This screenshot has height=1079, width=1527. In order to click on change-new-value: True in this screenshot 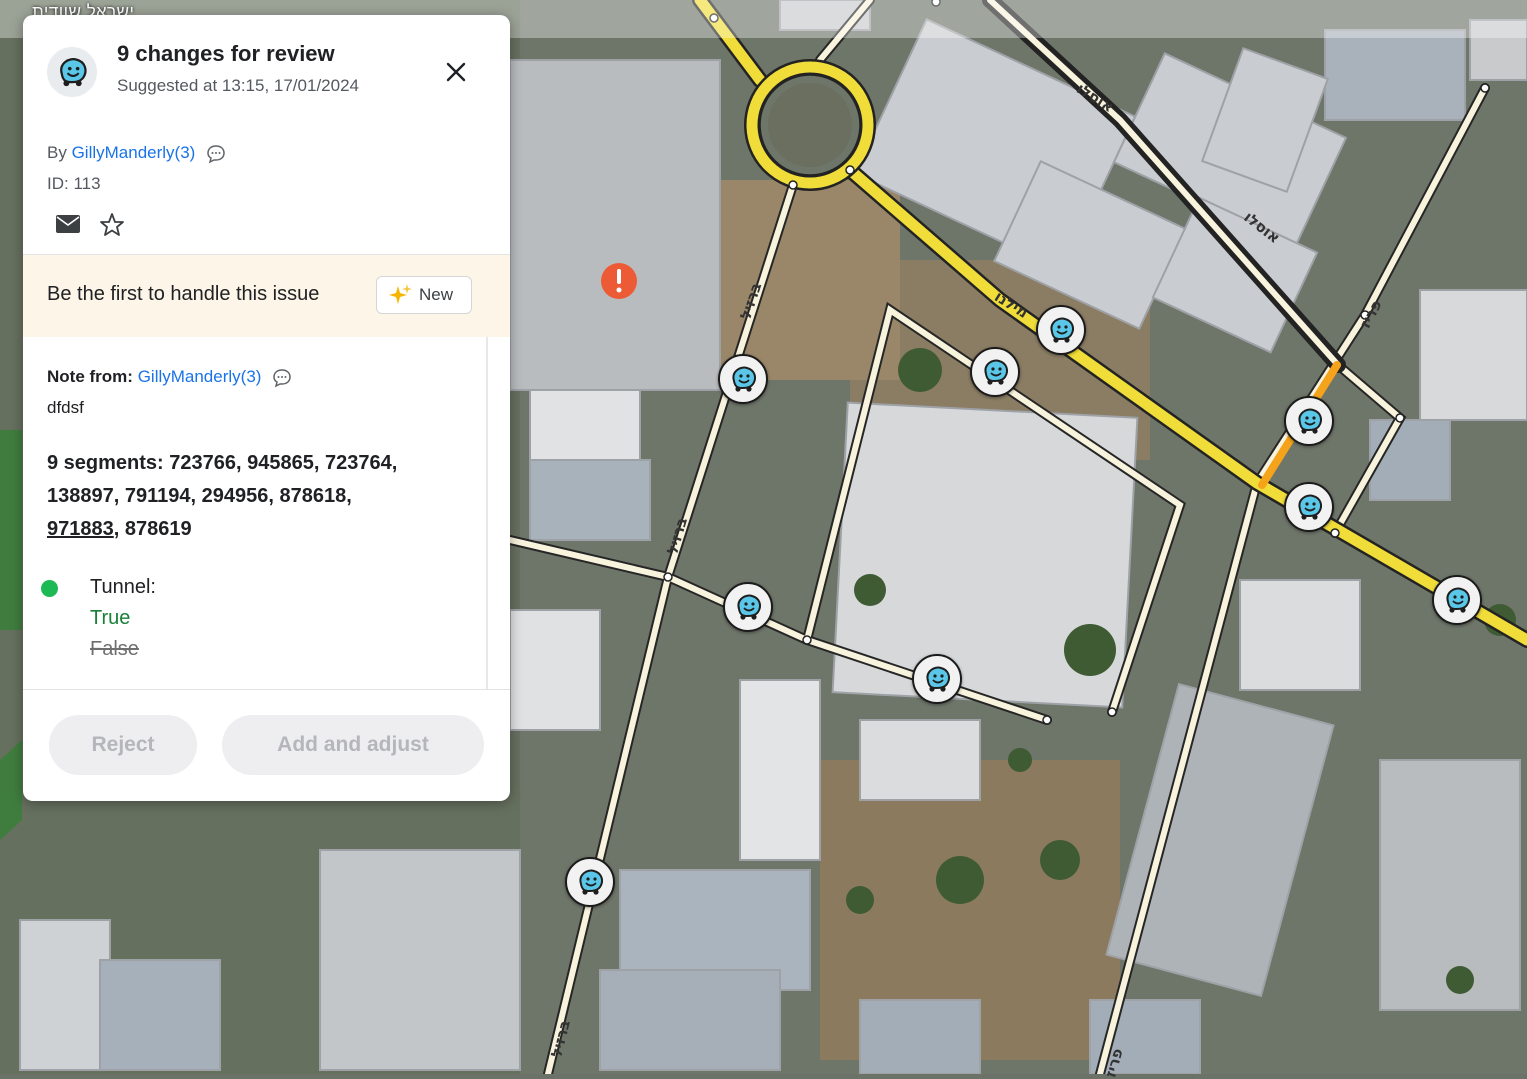, I will do `click(110, 618)`.